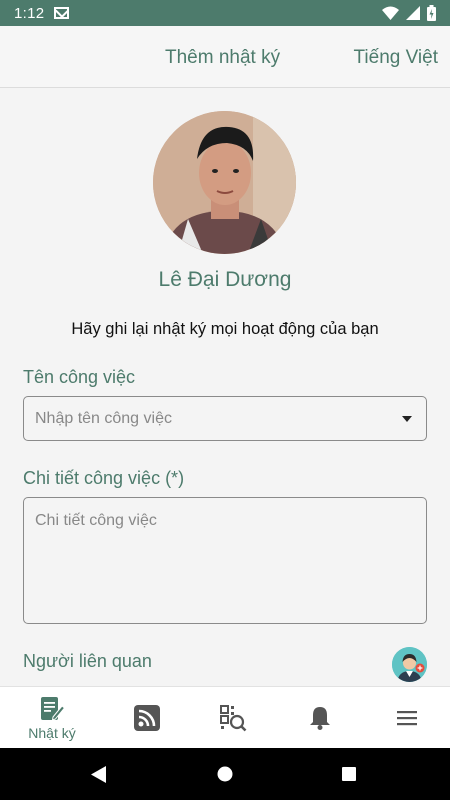  I want to click on nav-item-menu, so click(406, 718).